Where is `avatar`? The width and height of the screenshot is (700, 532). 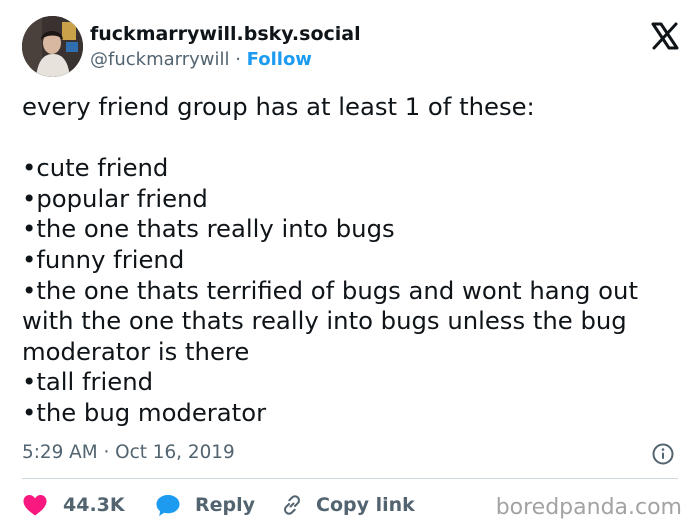
avatar is located at coordinates (52, 46).